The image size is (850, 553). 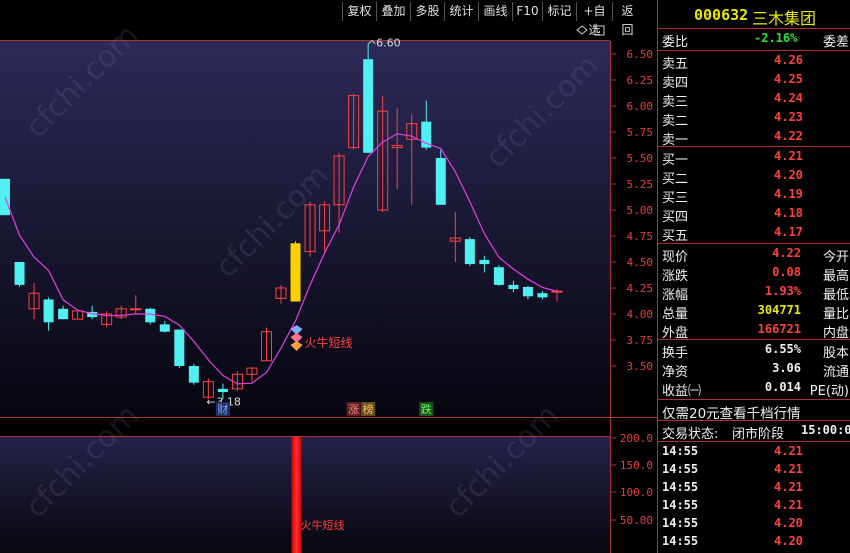 I want to click on stock-name: 三木集团, so click(x=784, y=18).